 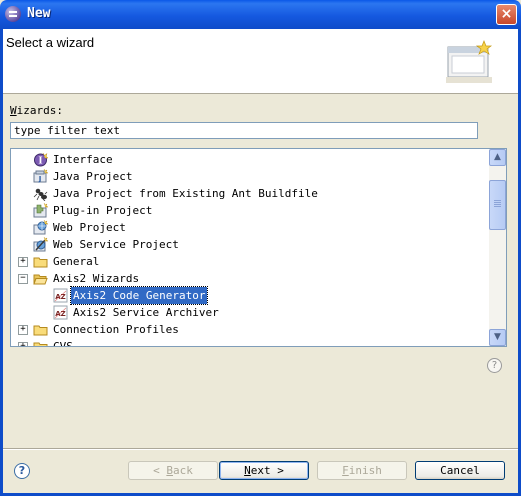 What do you see at coordinates (76, 261) in the screenshot?
I see `tree-item-label: General` at bounding box center [76, 261].